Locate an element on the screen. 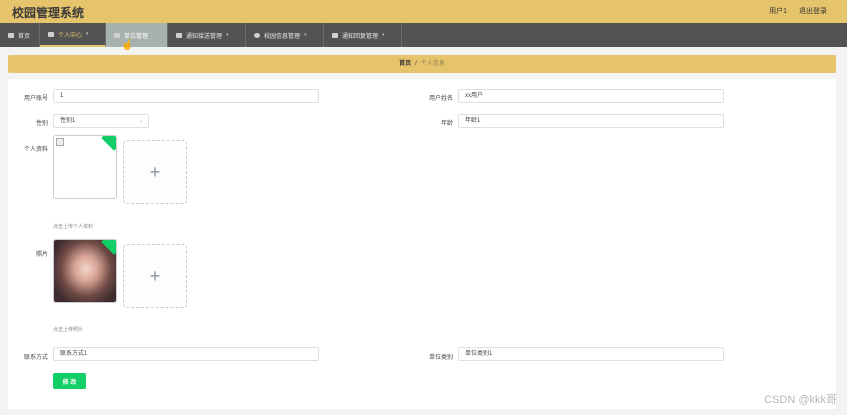  photo-label: 照片 is located at coordinates (41, 255).